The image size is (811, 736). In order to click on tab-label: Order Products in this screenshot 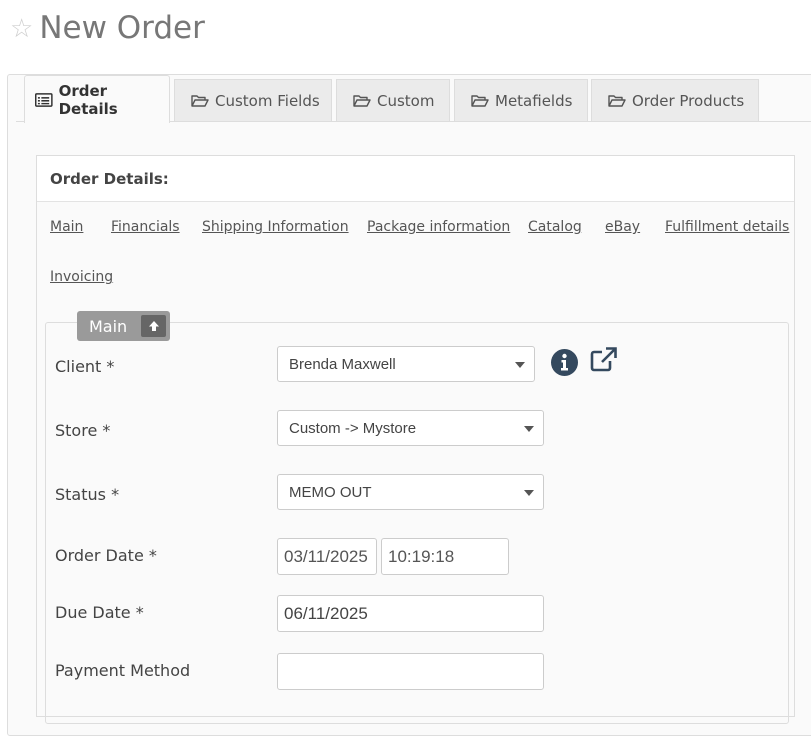, I will do `click(688, 100)`.